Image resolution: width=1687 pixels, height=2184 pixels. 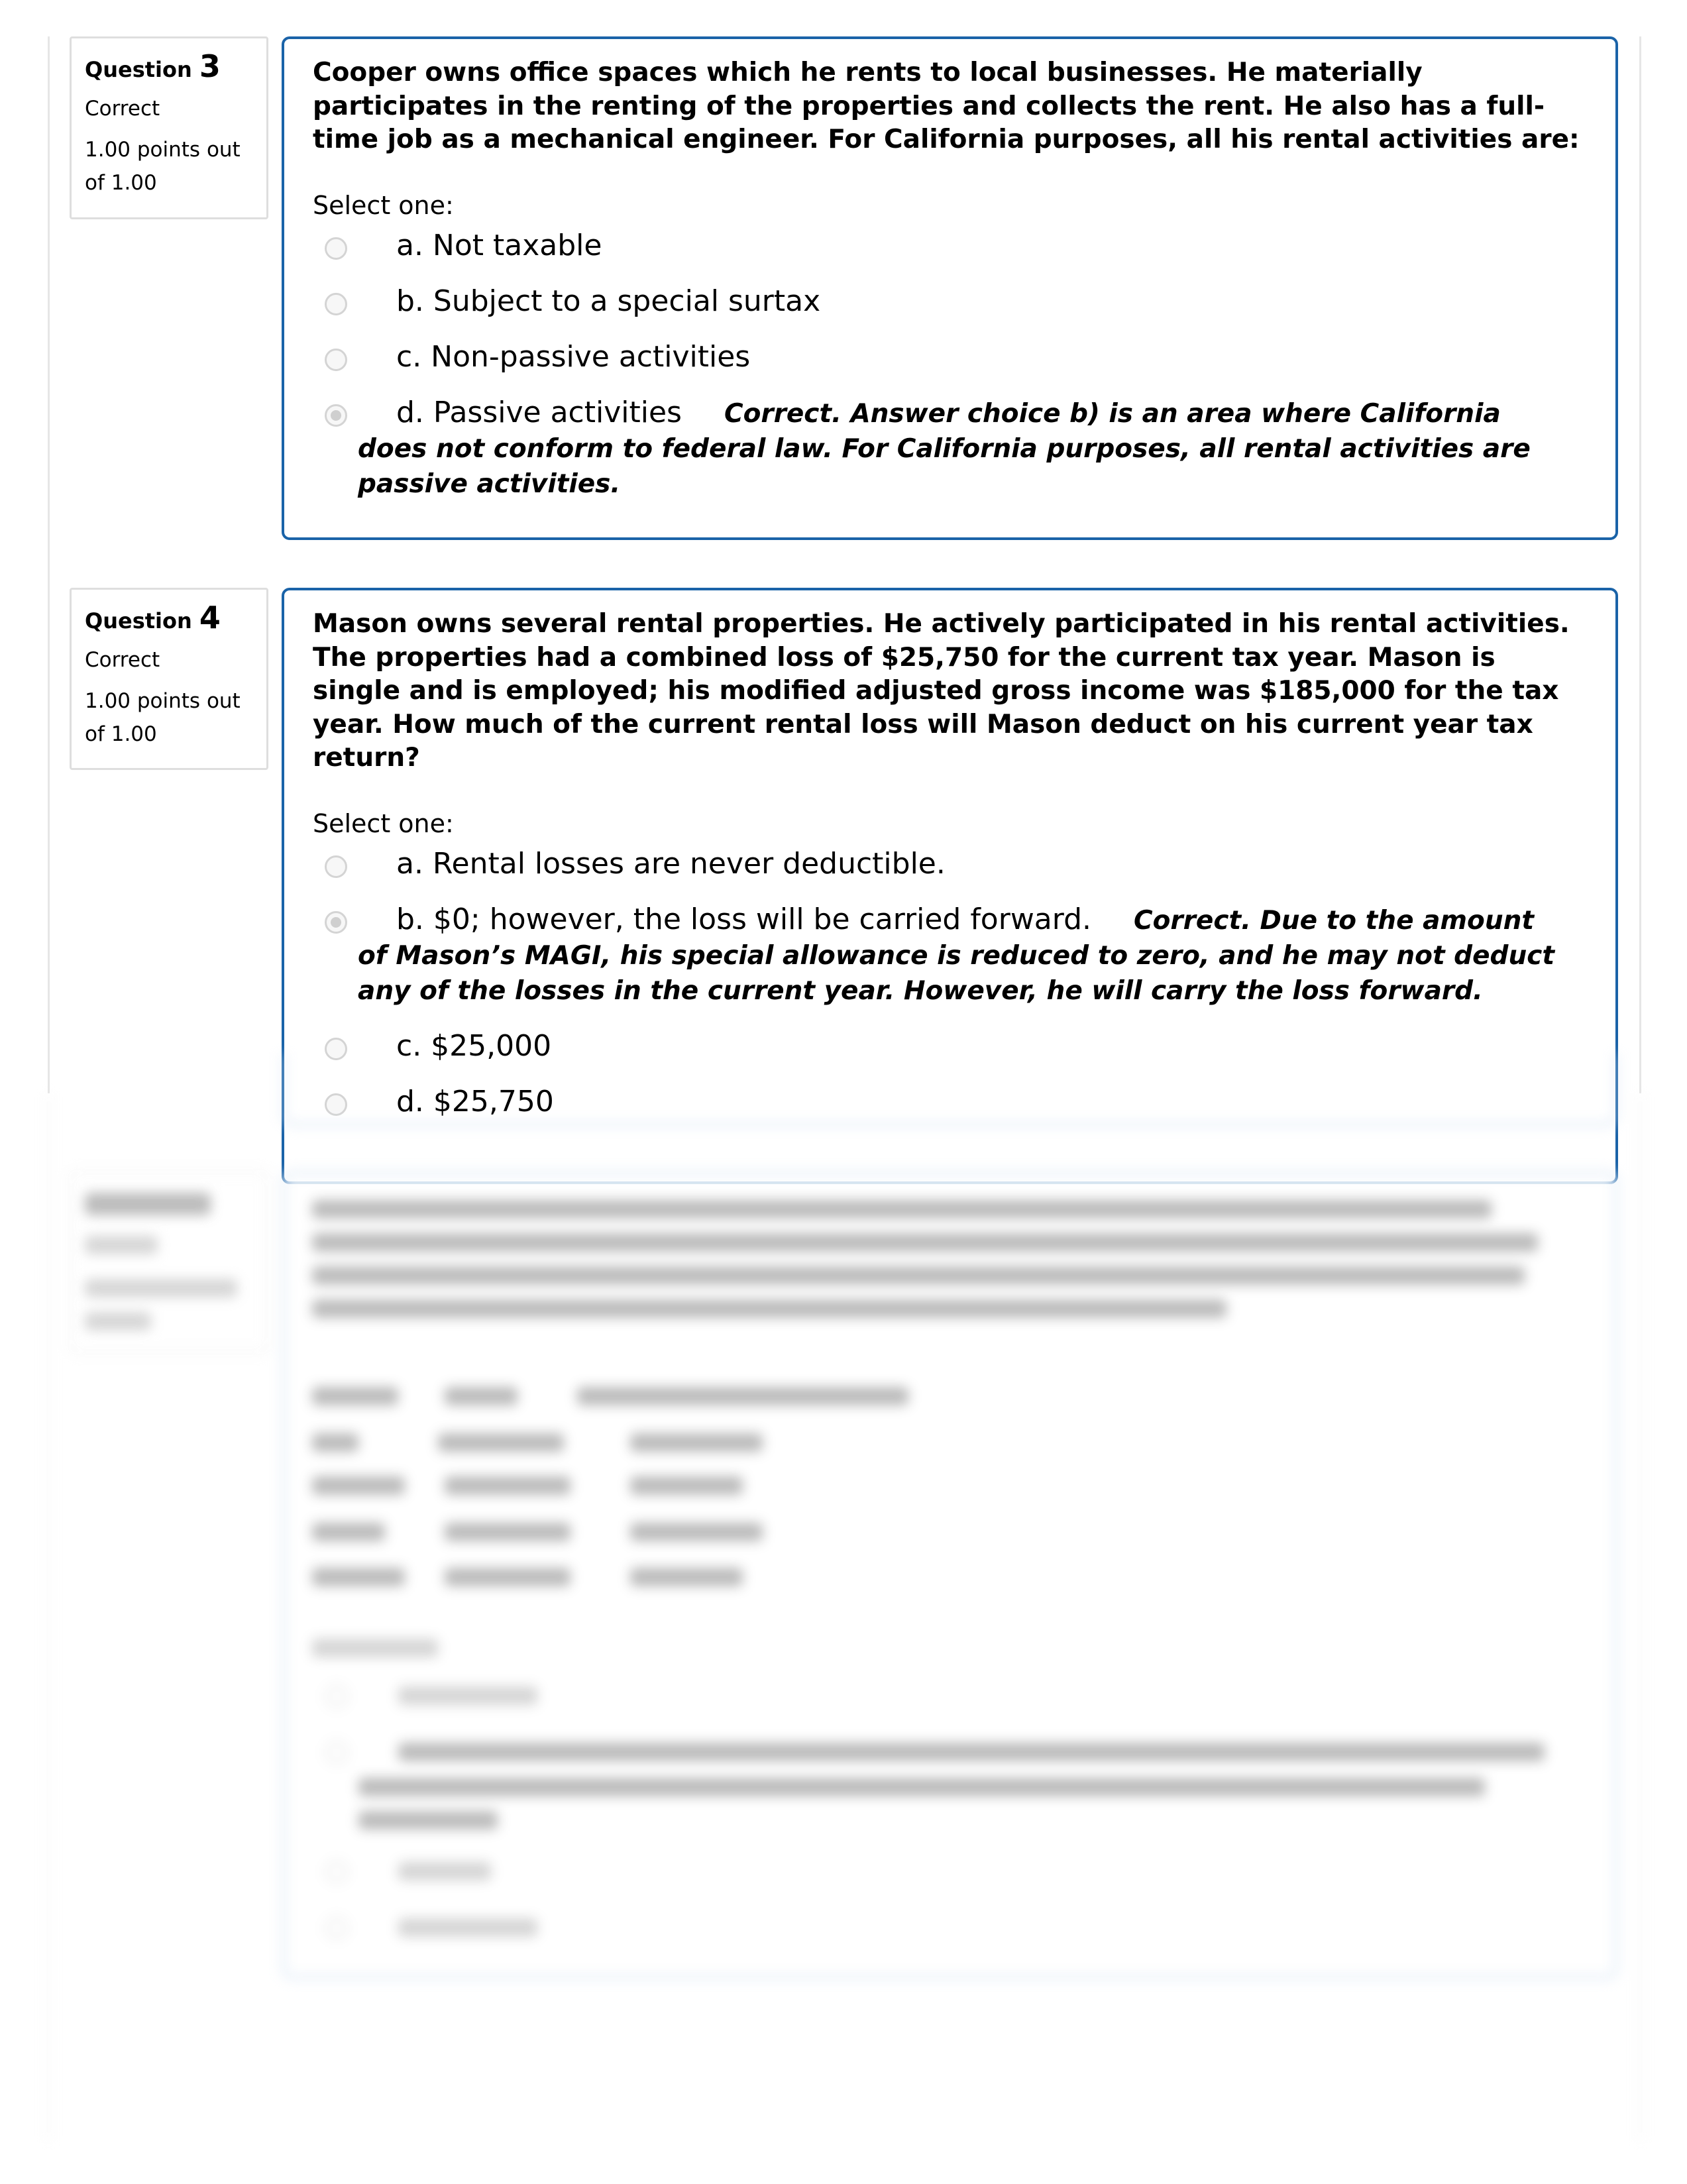 I want to click on answer-option-b: b. Subject to a special surtax, so click(x=951, y=301).